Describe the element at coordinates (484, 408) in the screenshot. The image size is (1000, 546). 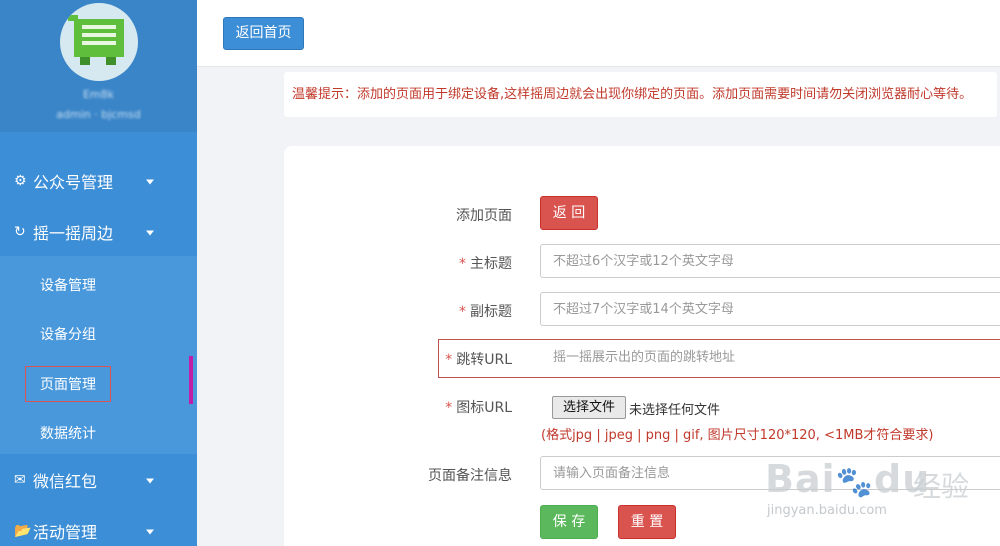
I see `icon-url-label-text: 图标URL` at that location.